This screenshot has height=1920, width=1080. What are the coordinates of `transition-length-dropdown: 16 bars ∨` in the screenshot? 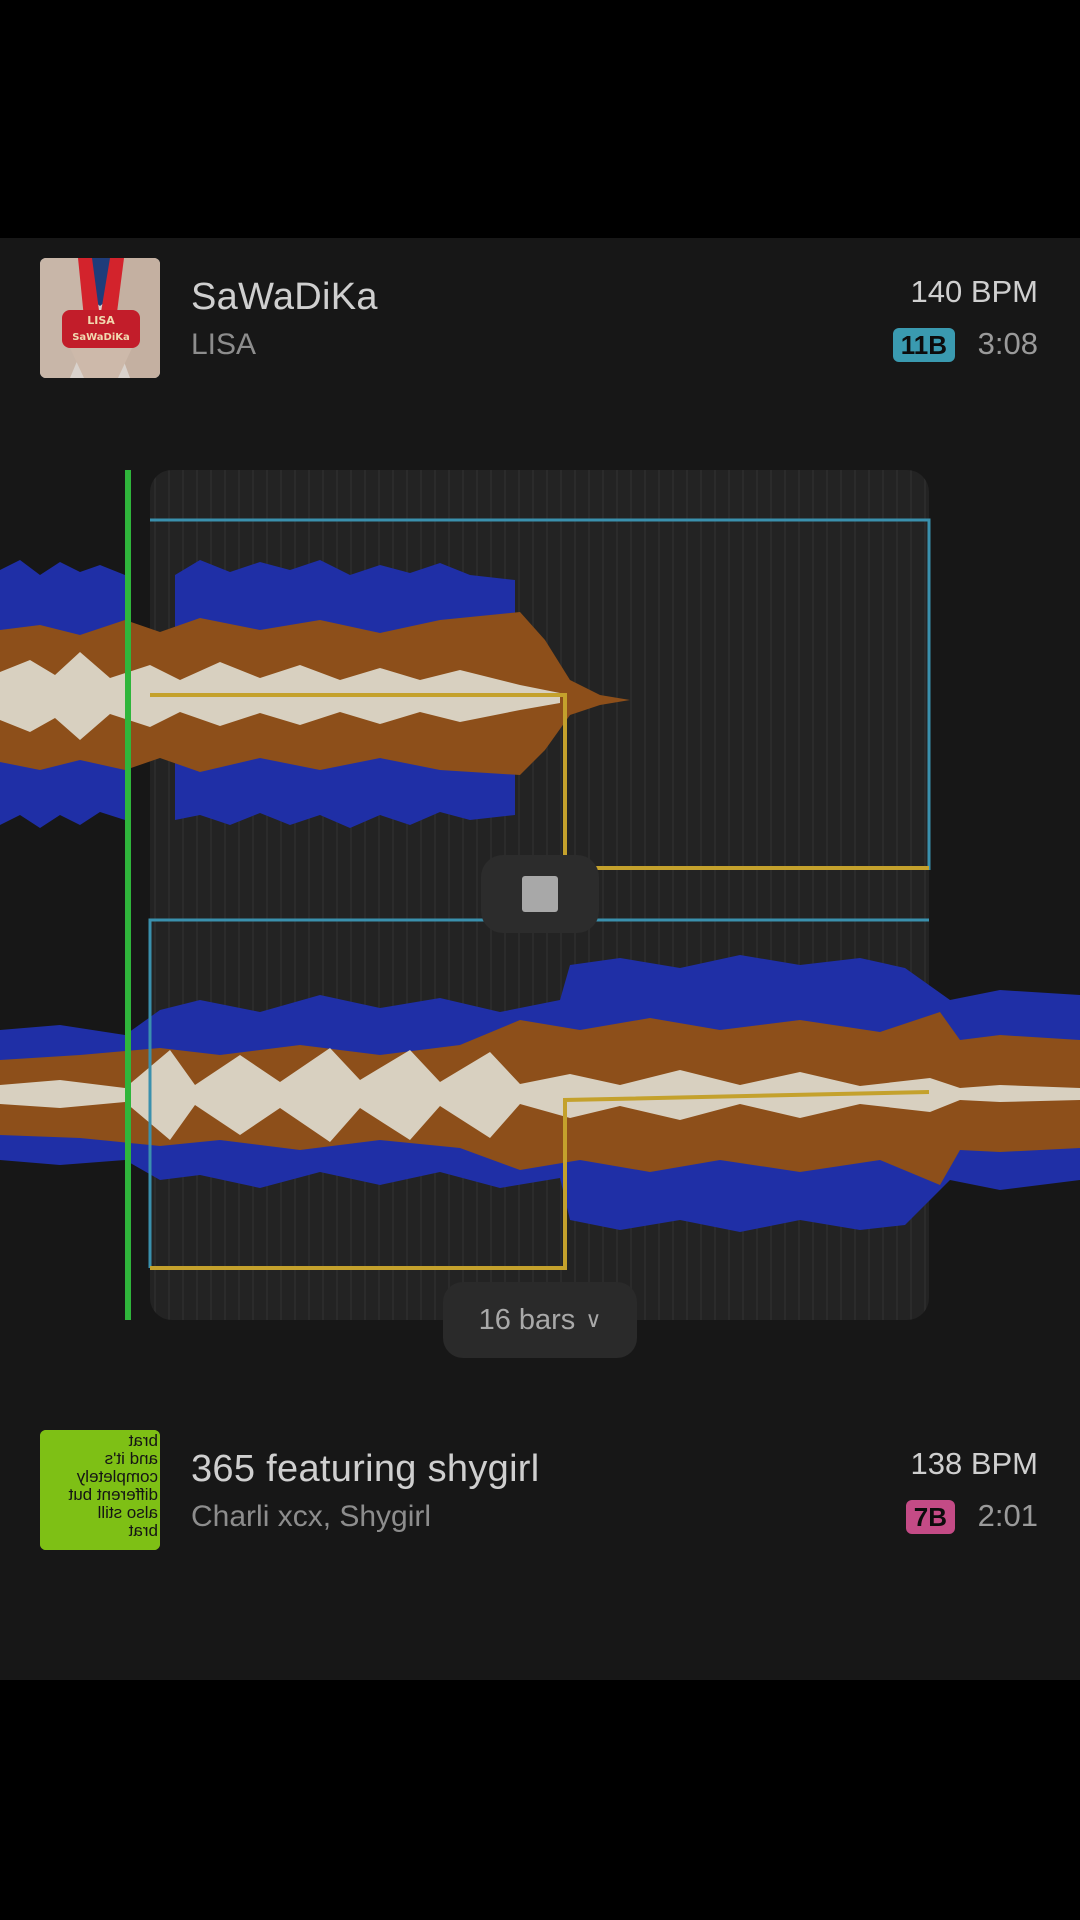 It's located at (540, 1320).